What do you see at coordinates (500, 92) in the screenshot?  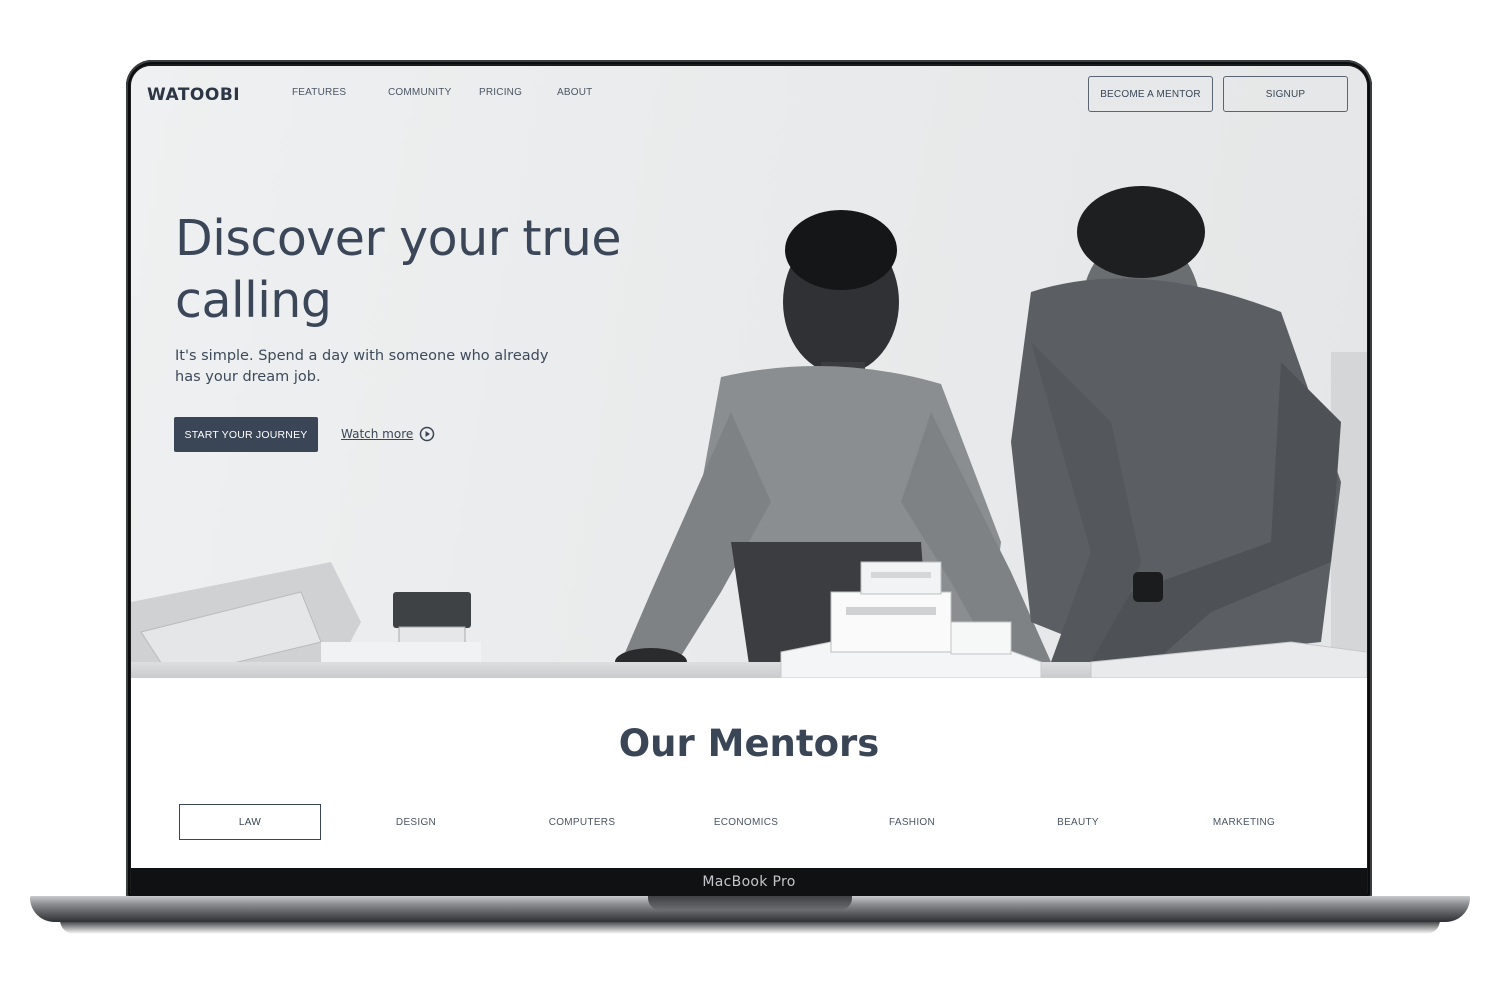 I see `nav-link-pricing: PRICING` at bounding box center [500, 92].